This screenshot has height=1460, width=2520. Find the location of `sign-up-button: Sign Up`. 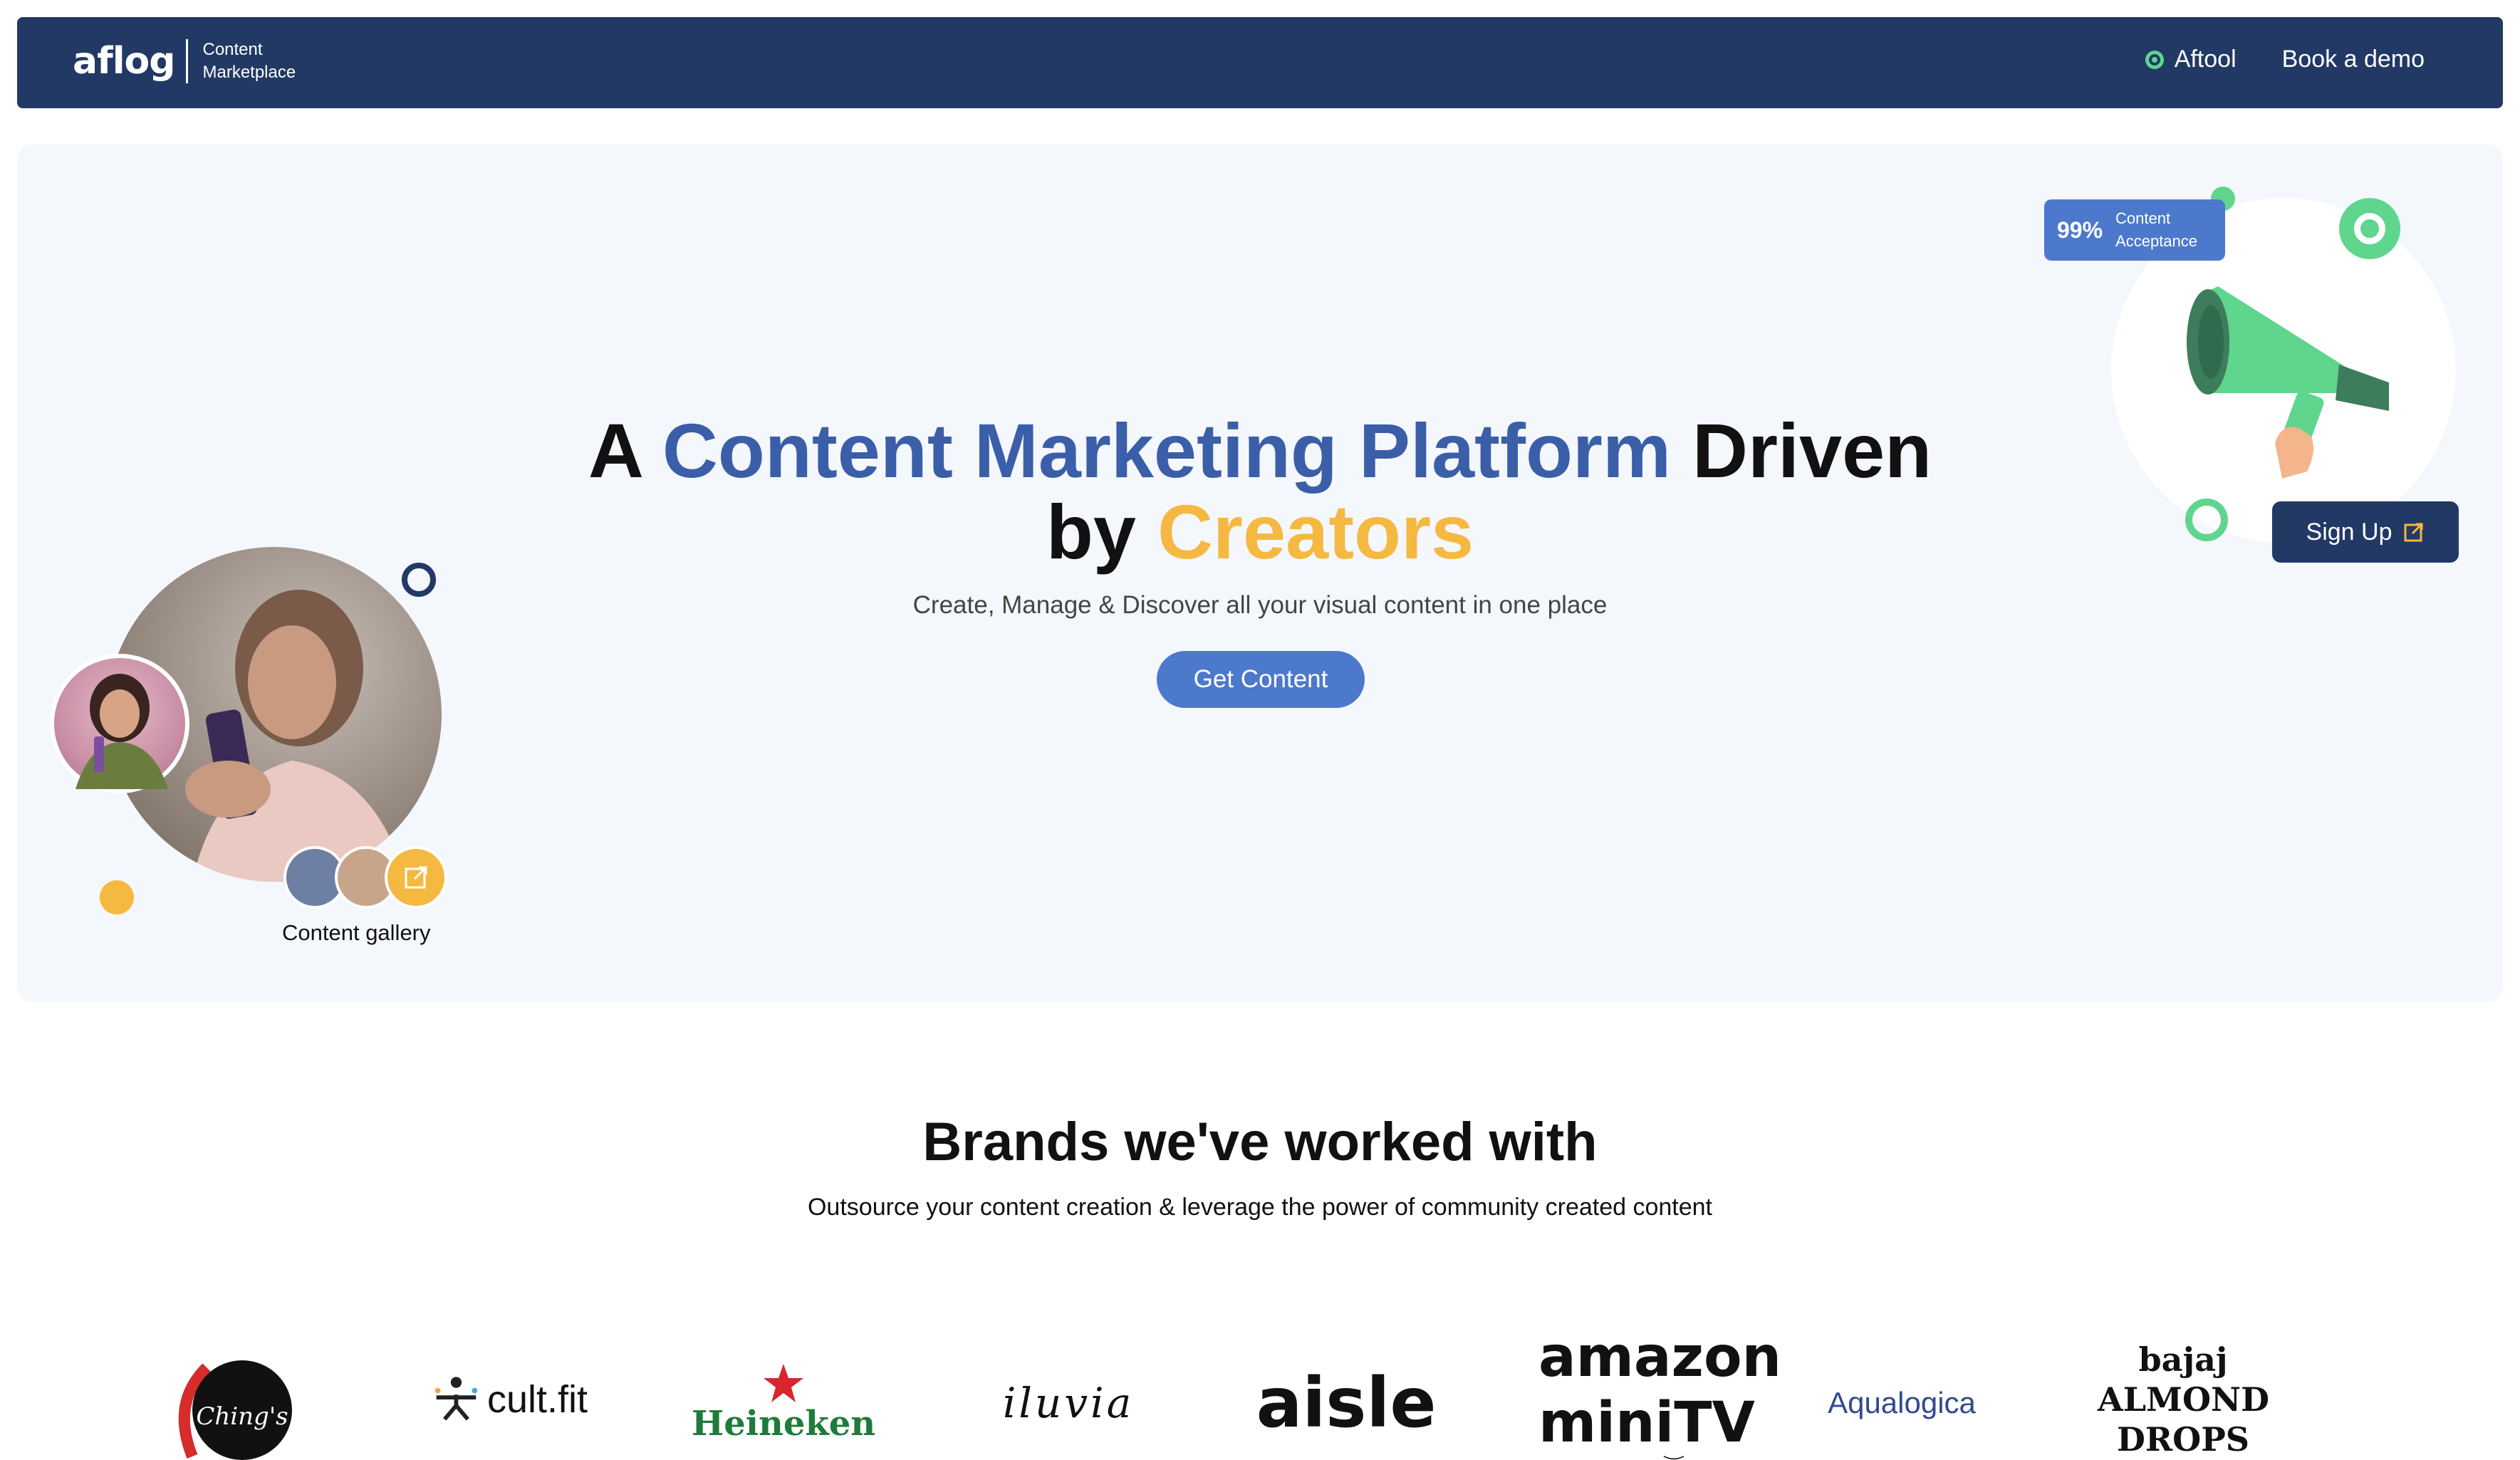

sign-up-button: Sign Up is located at coordinates (2365, 532).